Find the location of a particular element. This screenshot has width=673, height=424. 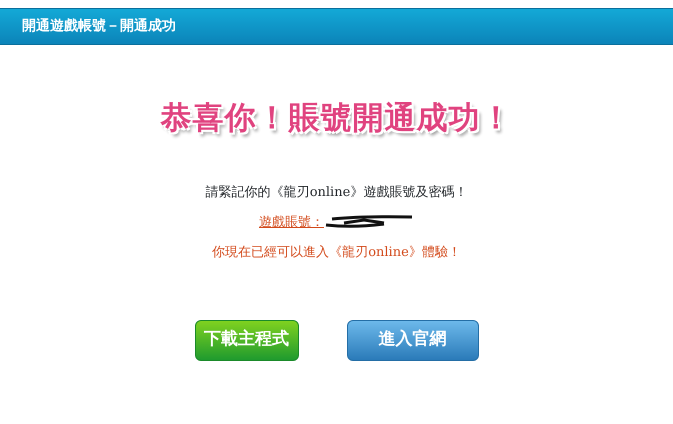

notice-text: 請緊記你的《龍刃online》遊戲賬號及密碼！ is located at coordinates (336, 193).